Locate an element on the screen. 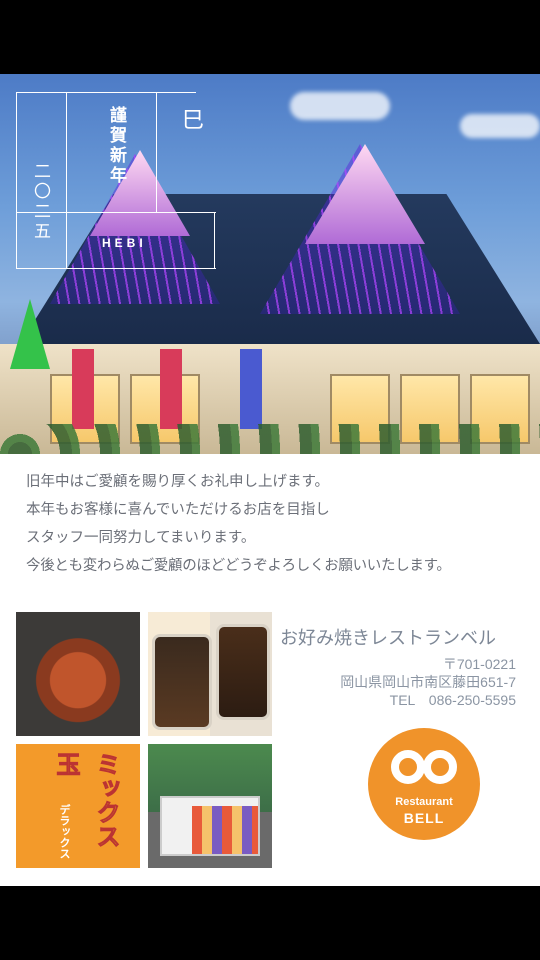 The width and height of the screenshot is (540, 960). poster-title: ミックス玉 is located at coordinates (86, 800).